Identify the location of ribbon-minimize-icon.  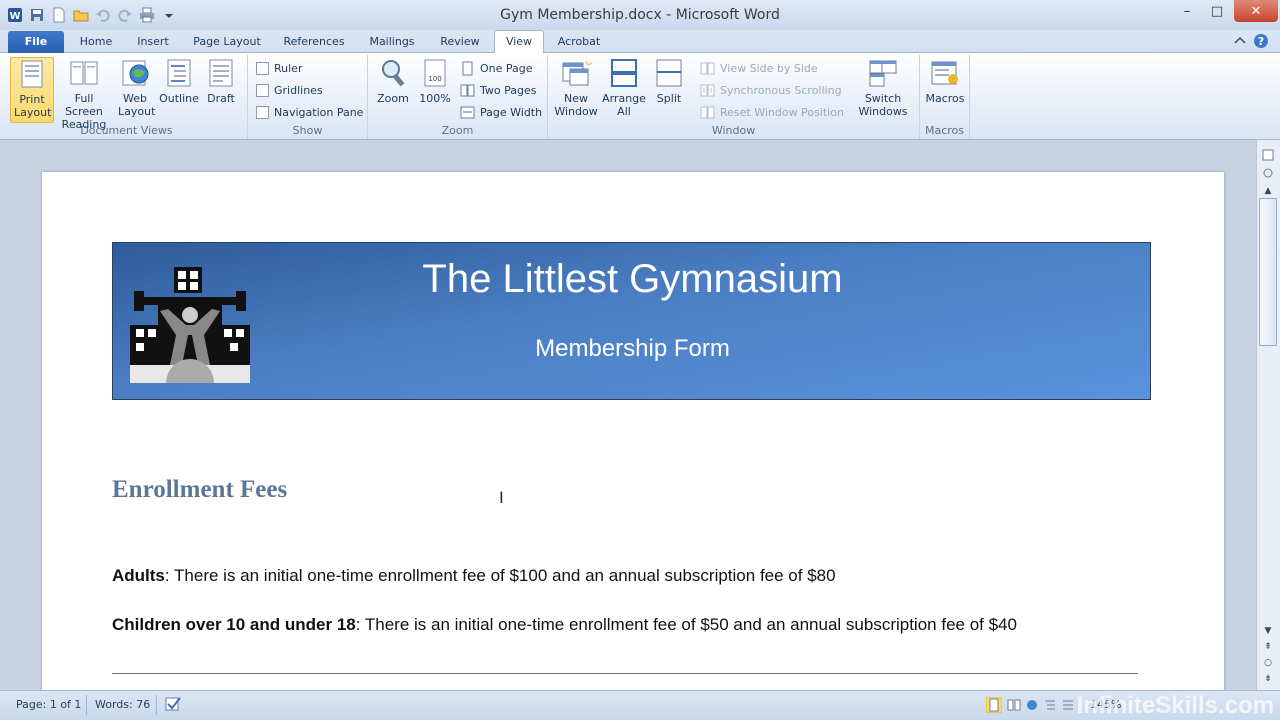
(1240, 41).